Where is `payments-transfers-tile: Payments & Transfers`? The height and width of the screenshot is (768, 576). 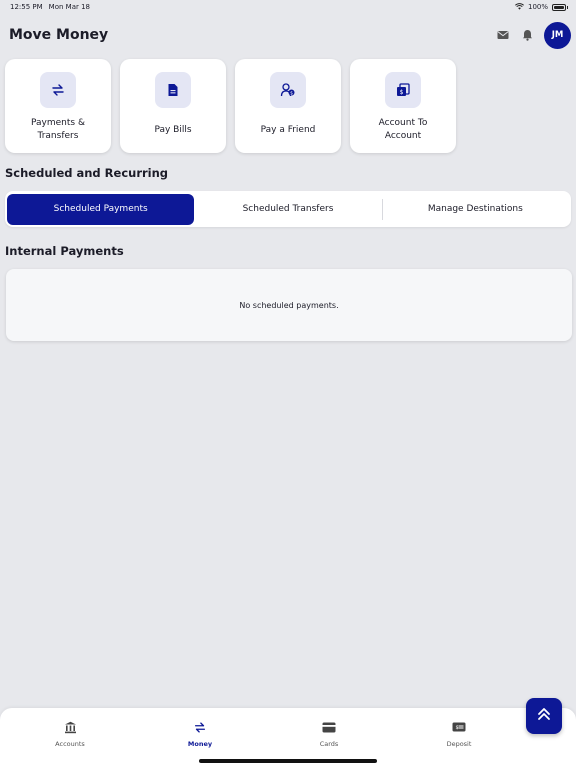 payments-transfers-tile: Payments & Transfers is located at coordinates (58, 106).